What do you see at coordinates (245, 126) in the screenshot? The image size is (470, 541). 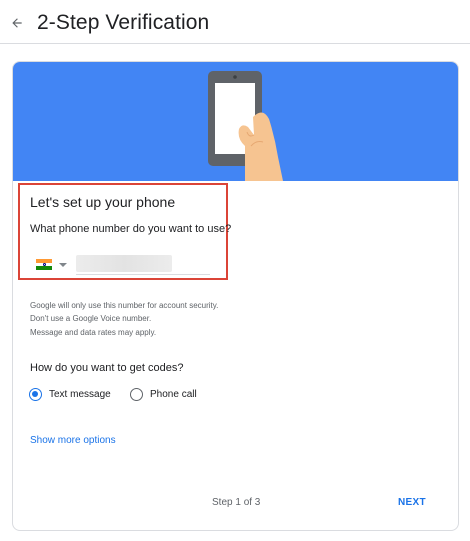 I see `phone-in-hand-illustration` at bounding box center [245, 126].